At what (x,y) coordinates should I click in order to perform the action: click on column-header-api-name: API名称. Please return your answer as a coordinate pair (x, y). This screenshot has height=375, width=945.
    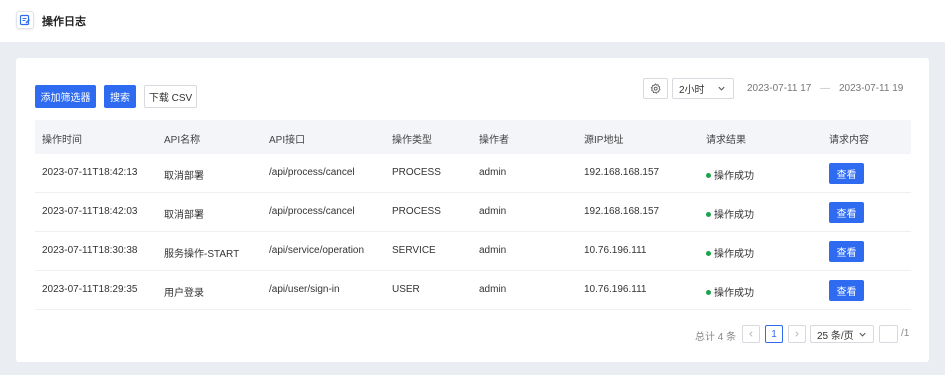
    Looking at the image, I should click on (182, 140).